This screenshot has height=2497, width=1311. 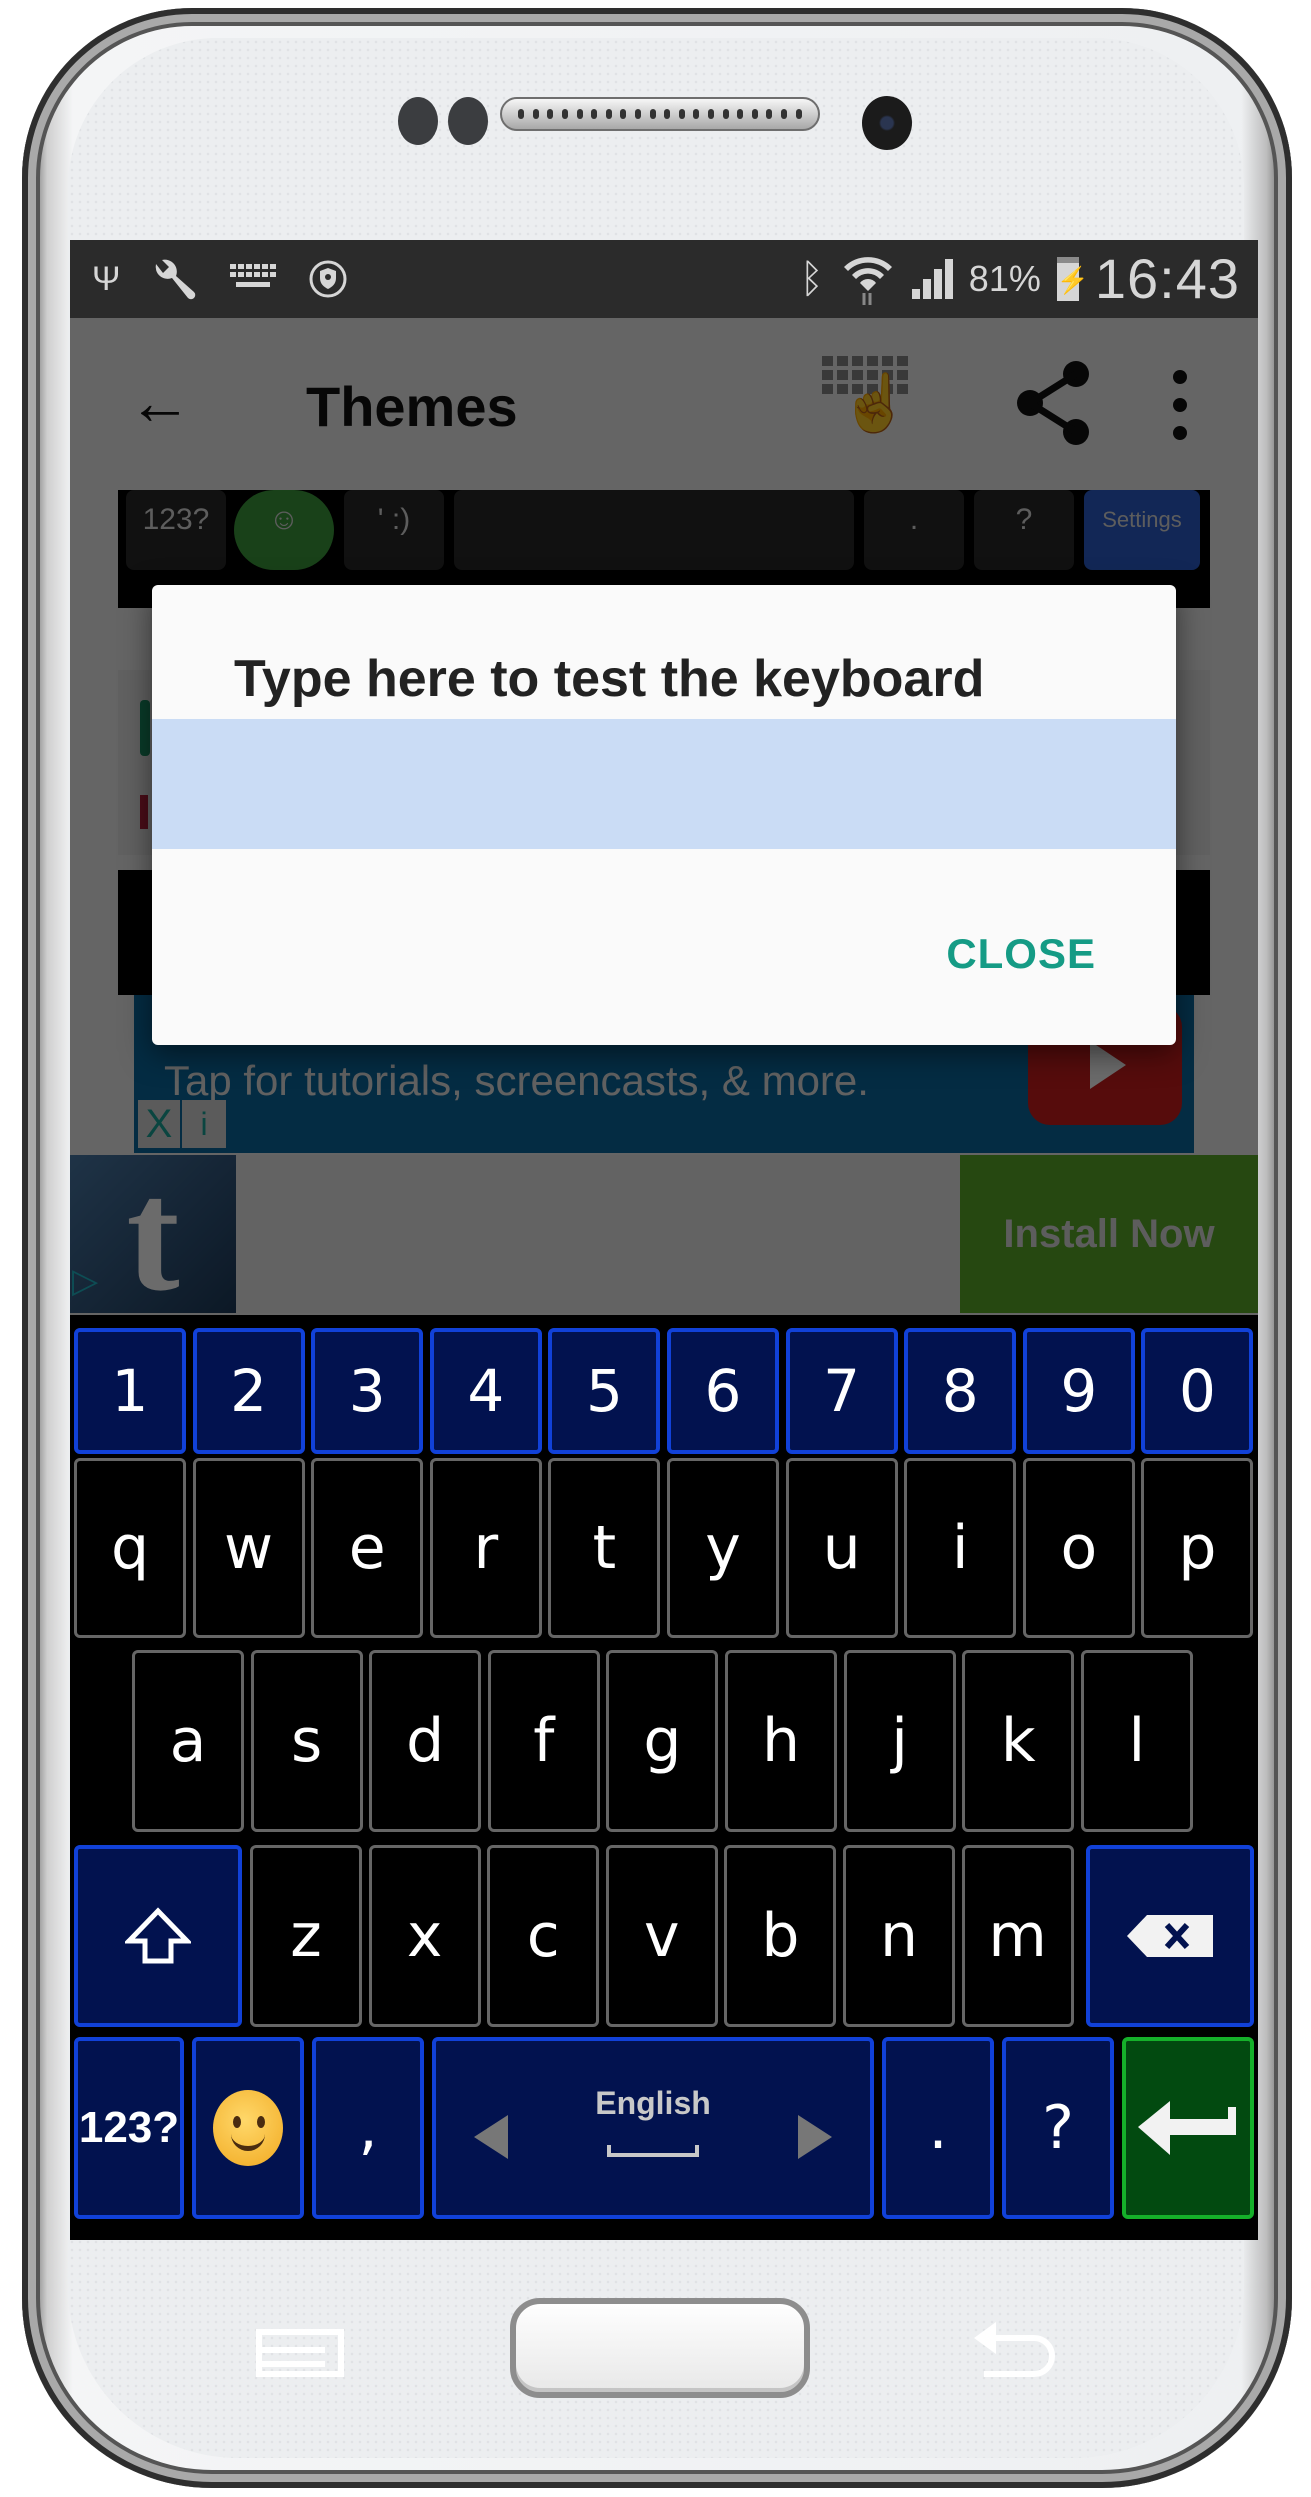 I want to click on key-w-label: w, so click(x=249, y=1548).